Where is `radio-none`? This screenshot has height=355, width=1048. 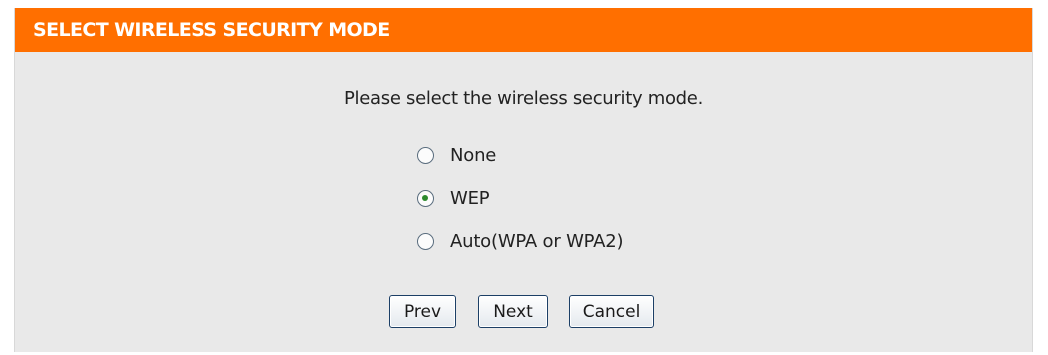
radio-none is located at coordinates (425, 155).